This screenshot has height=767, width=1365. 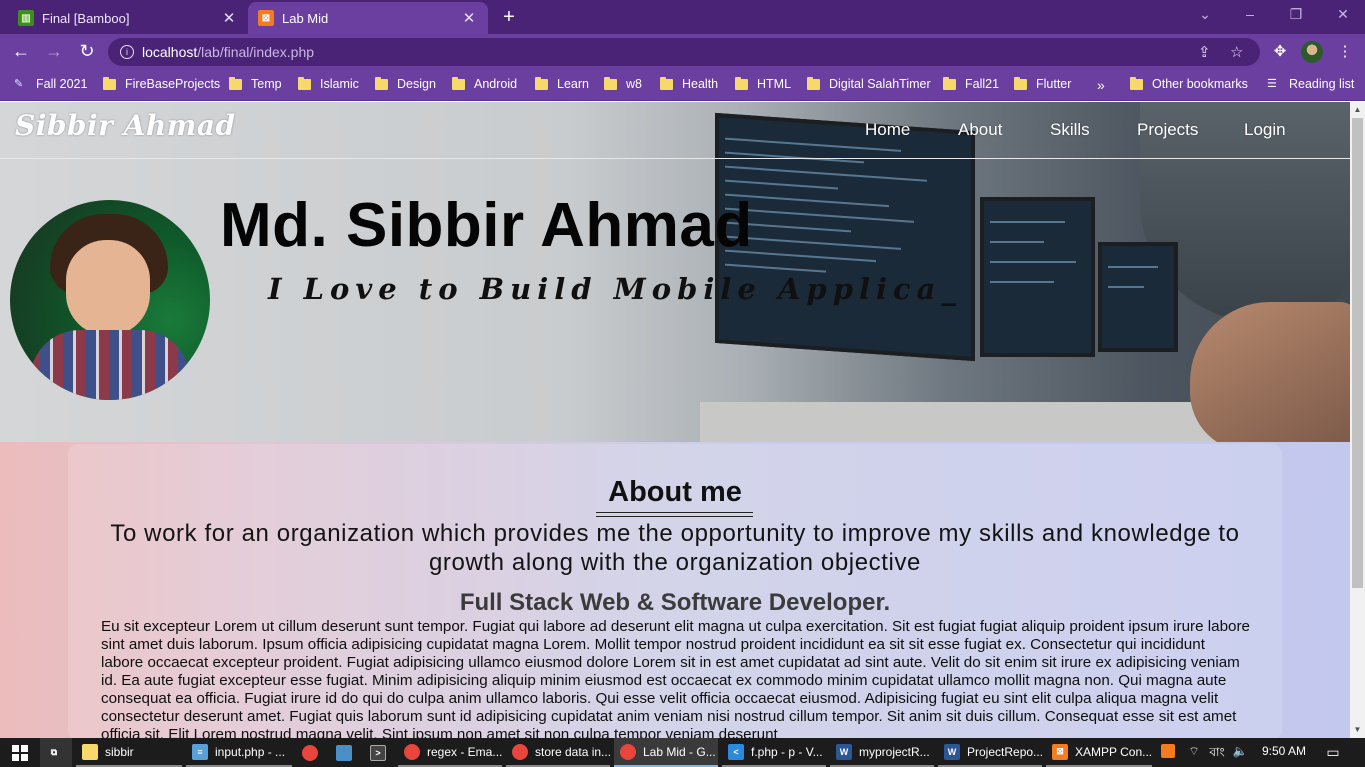 I want to click on bookmark-fall-2021: ✎ Fall 2021, so click(x=50, y=84).